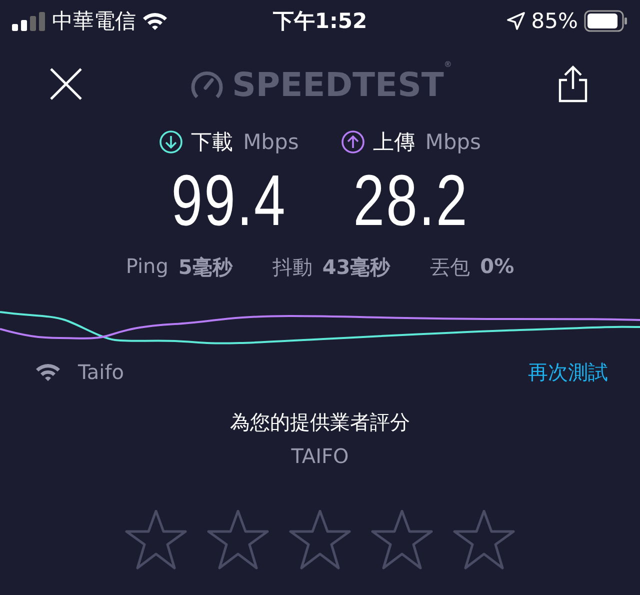  Describe the element at coordinates (356, 267) in the screenshot. I see `metric-value: 43毫秒` at that location.